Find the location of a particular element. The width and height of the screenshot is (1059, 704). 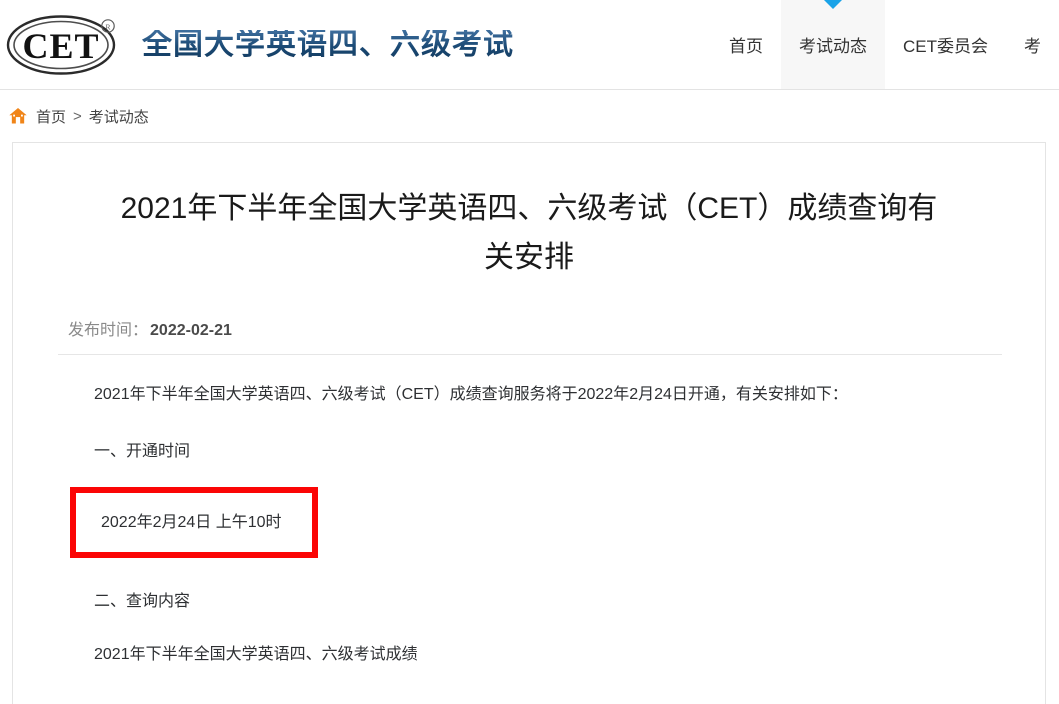

cet-logo-graphic: CET R is located at coordinates (61, 44).